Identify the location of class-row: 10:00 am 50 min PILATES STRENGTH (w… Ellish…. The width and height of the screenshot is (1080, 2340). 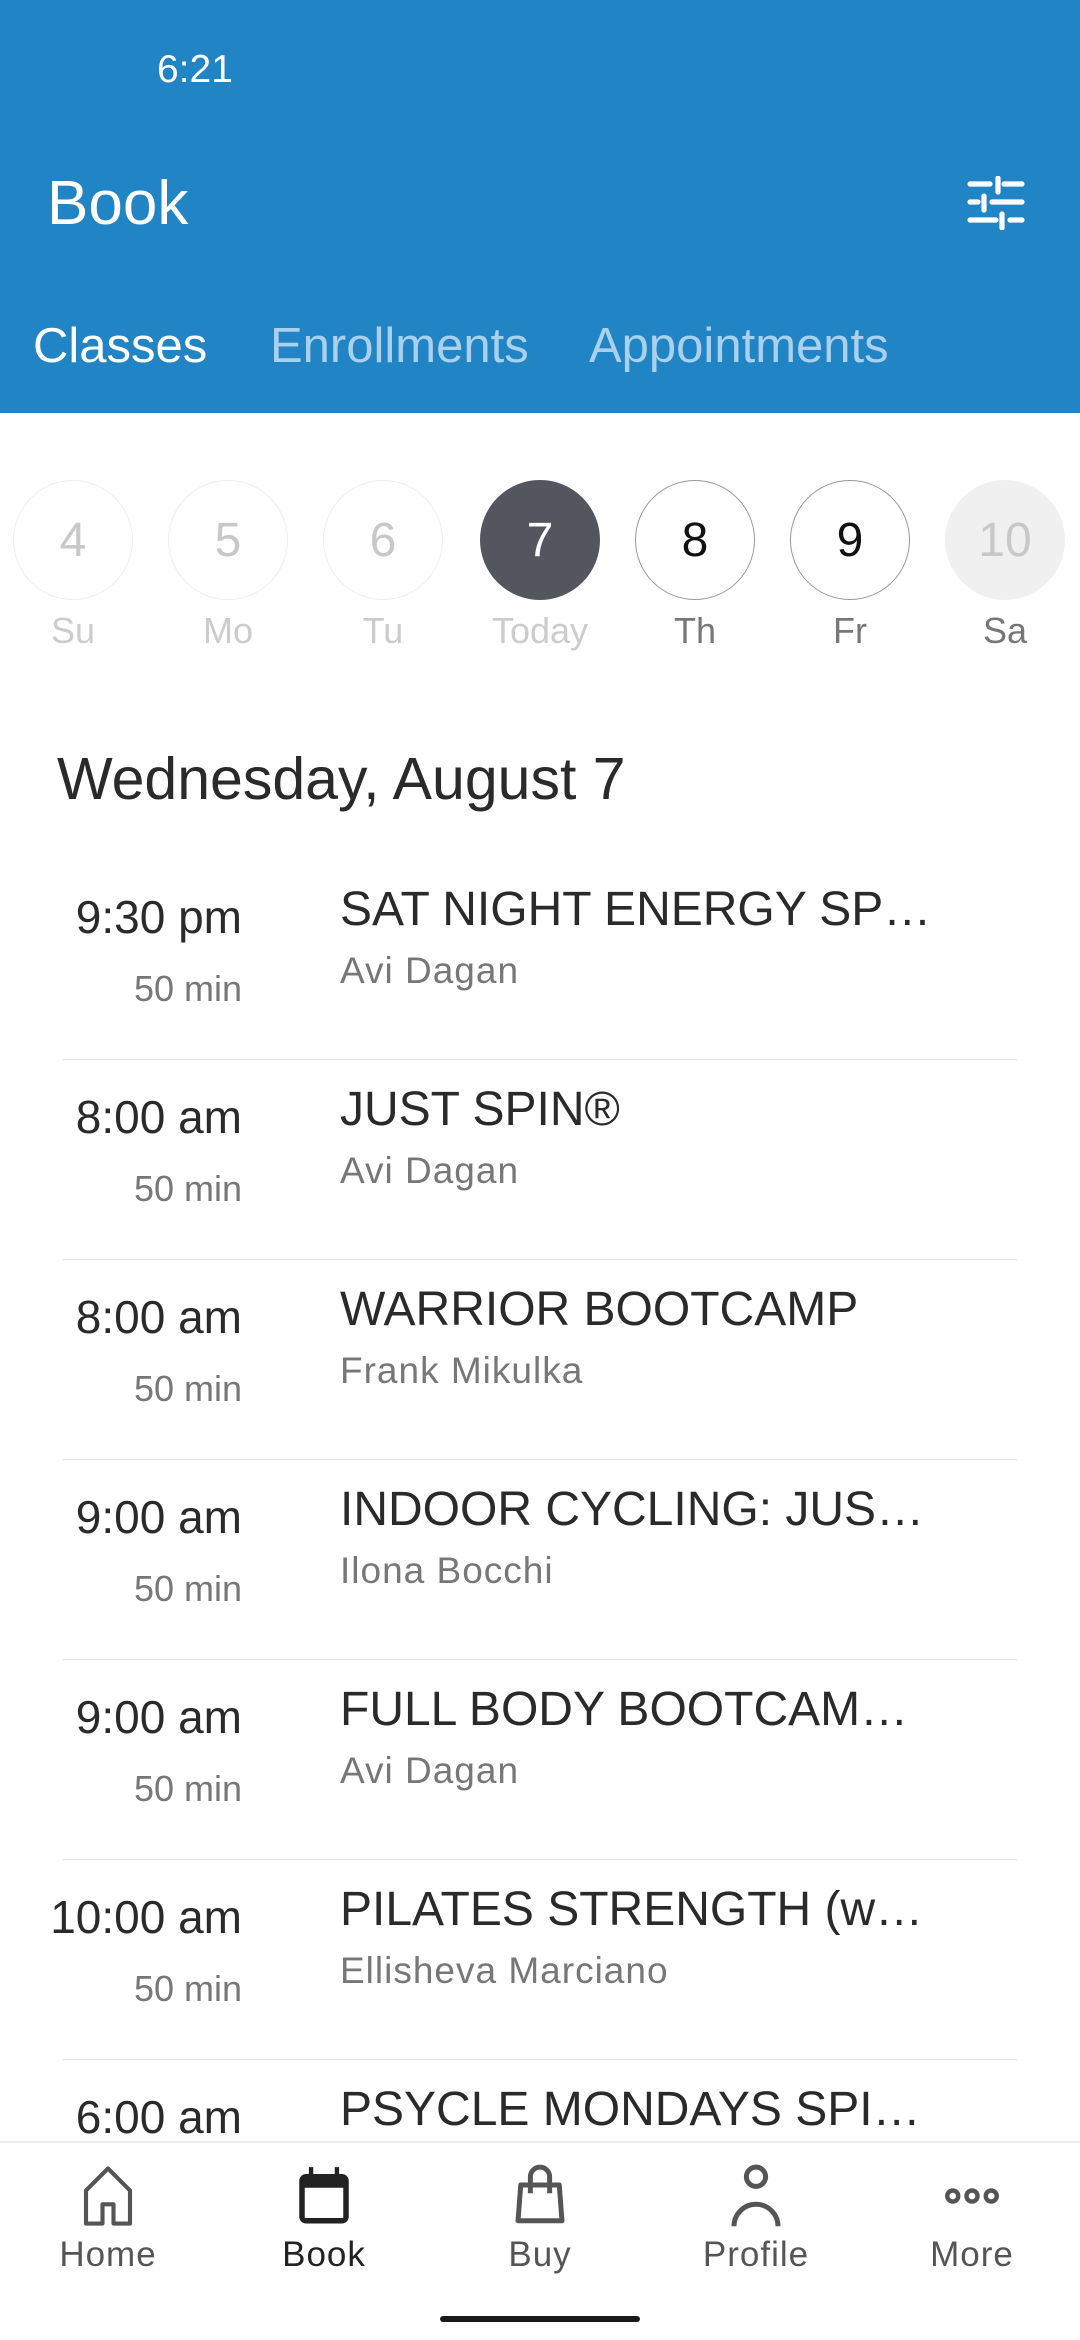
(533, 1960).